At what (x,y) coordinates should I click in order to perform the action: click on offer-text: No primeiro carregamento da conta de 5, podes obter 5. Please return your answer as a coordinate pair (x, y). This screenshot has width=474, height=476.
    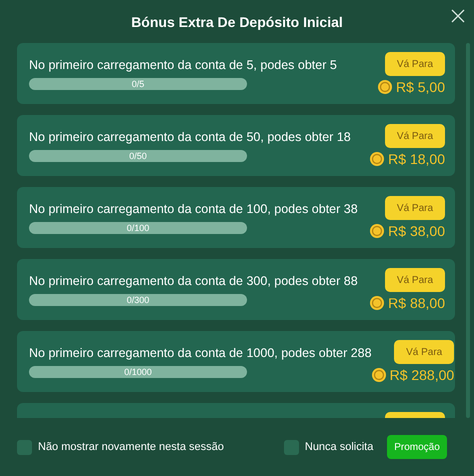
    Looking at the image, I should click on (183, 65).